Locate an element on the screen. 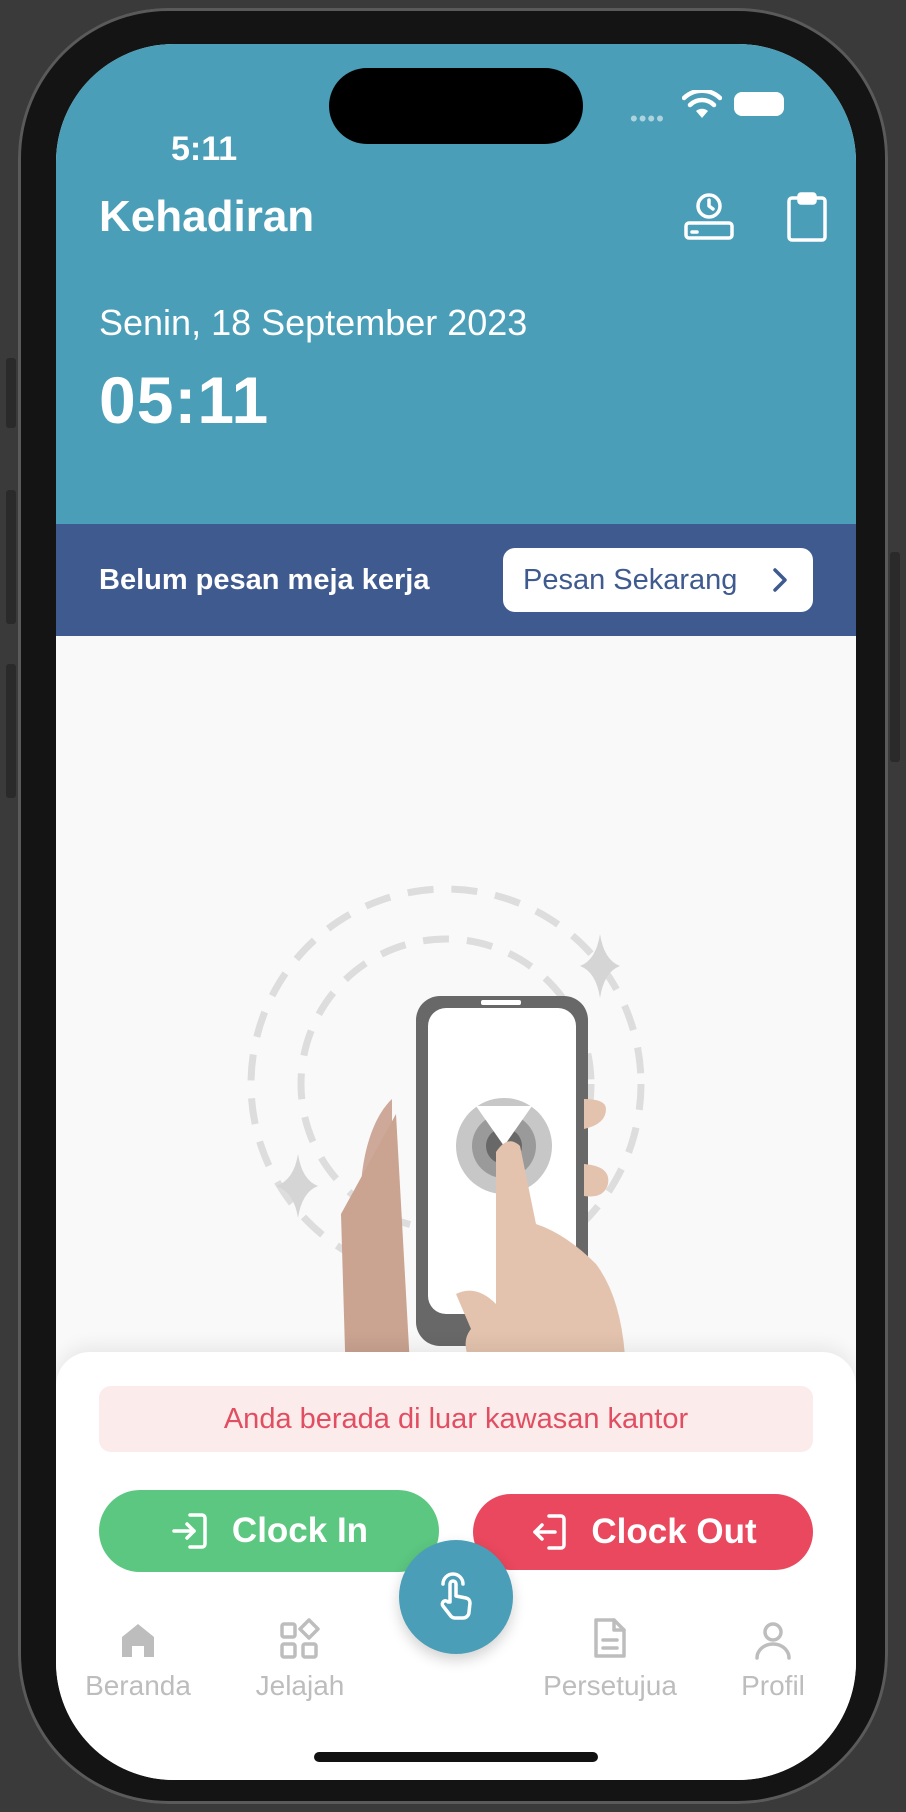 This screenshot has height=1812, width=906. nav-item-beranda: Beranda is located at coordinates (138, 1656).